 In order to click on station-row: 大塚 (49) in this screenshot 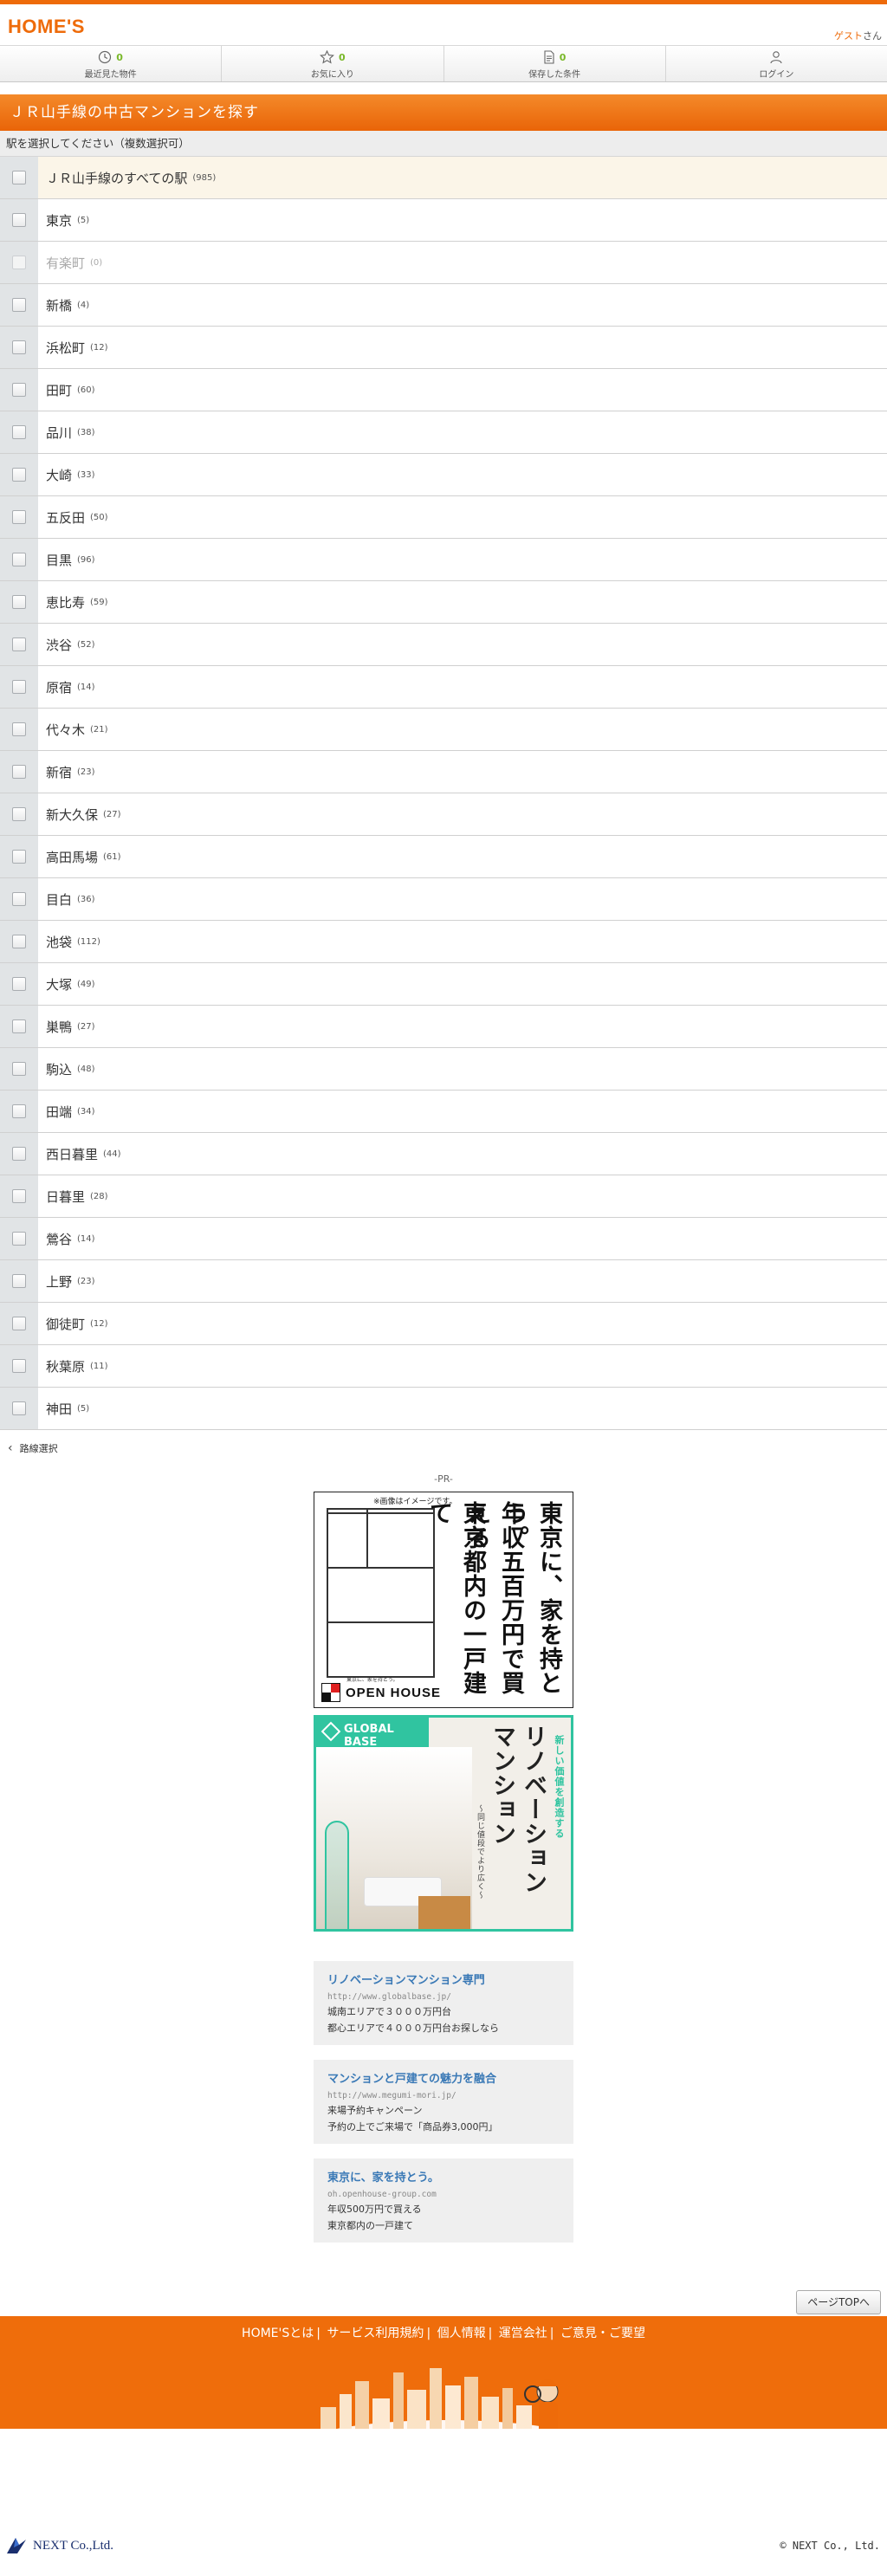, I will do `click(443, 984)`.